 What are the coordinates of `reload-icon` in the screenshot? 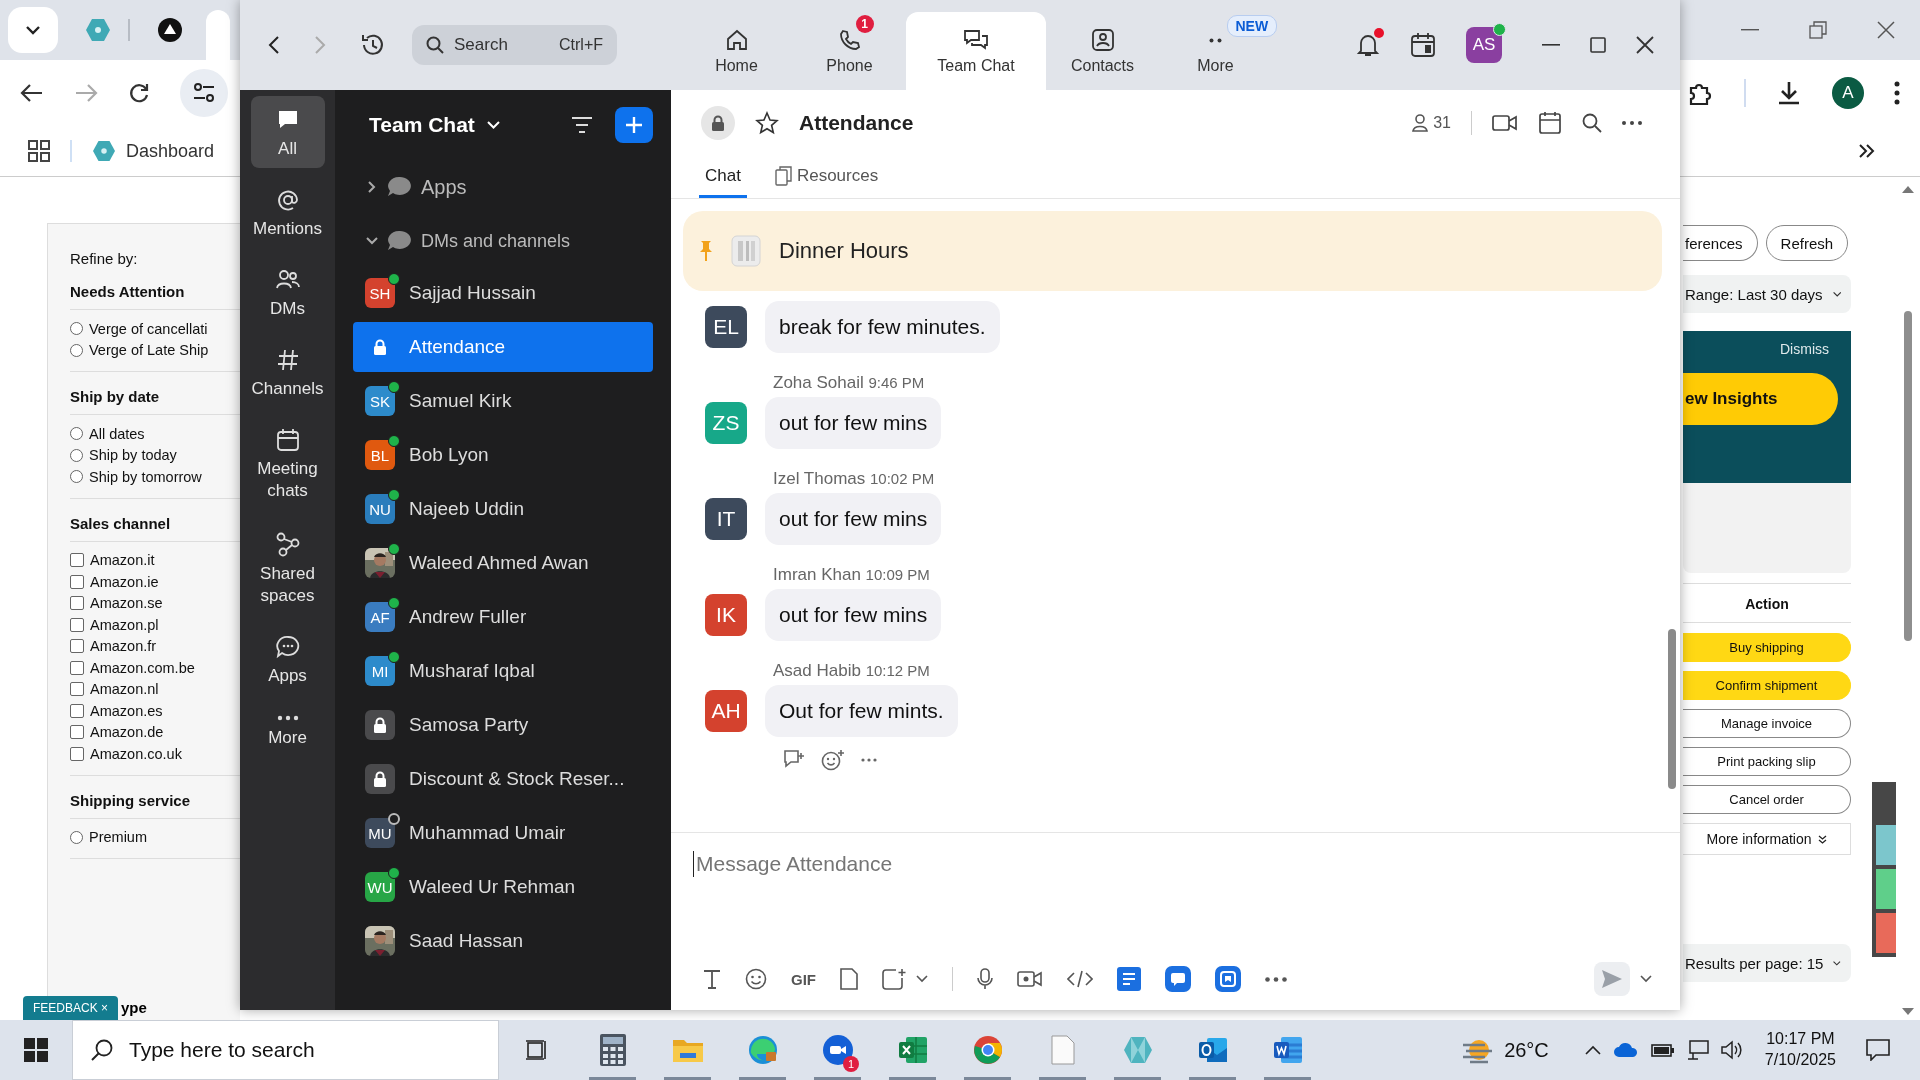 It's located at (139, 93).